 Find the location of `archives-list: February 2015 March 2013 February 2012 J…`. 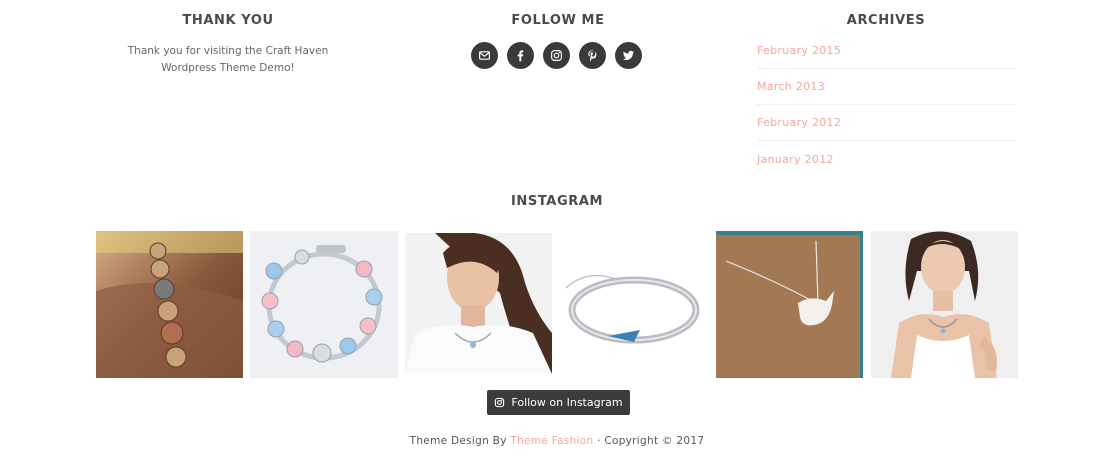

archives-list: February 2015 March 2013 February 2012 J… is located at coordinates (886, 105).